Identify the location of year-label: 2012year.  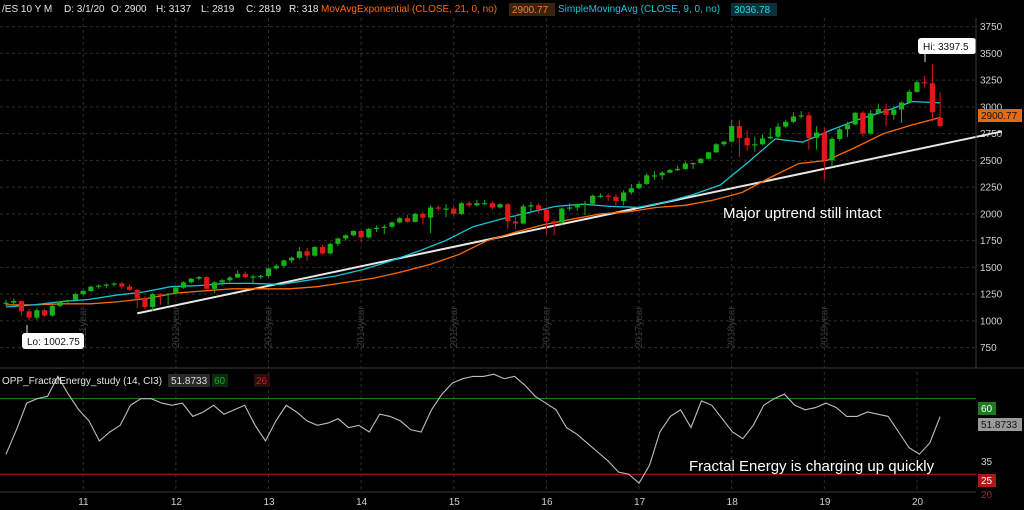
(176, 327).